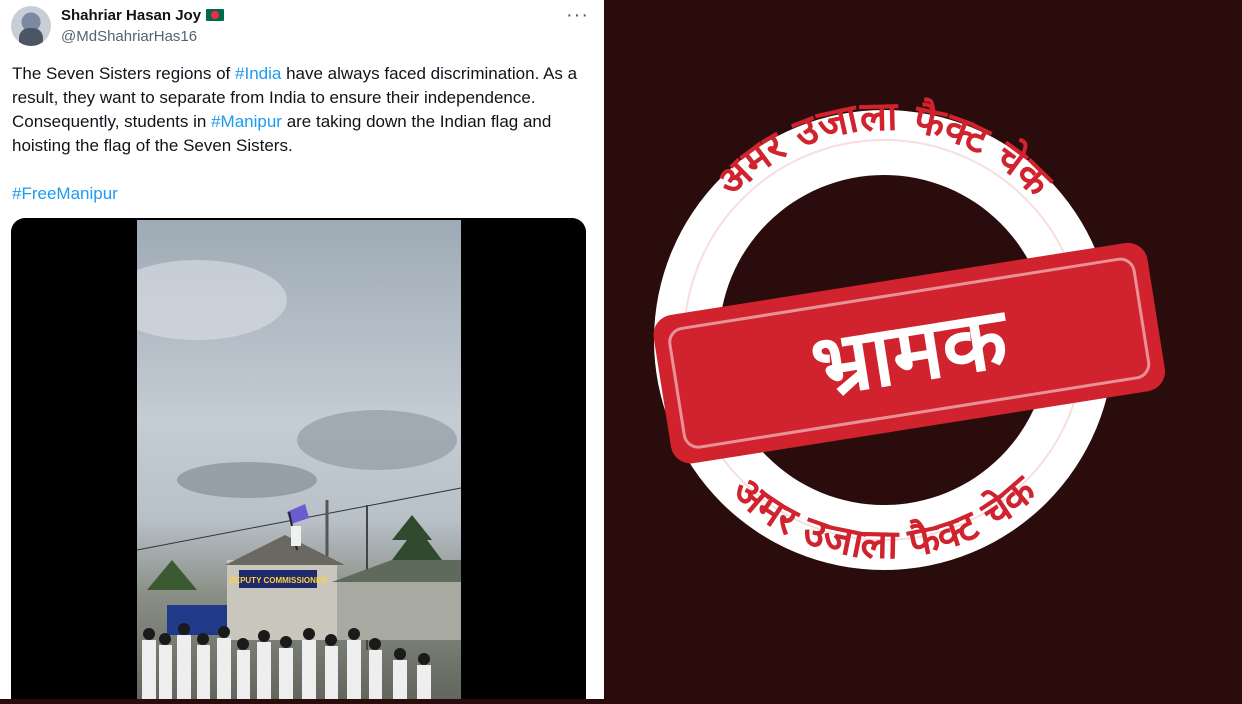  What do you see at coordinates (131, 15) in the screenshot?
I see `author-name-text: Shahriar Hasan Joy` at bounding box center [131, 15].